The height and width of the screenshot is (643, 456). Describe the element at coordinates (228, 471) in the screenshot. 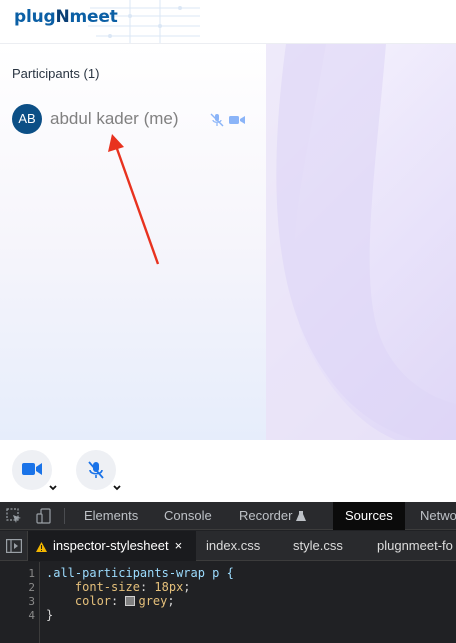

I see `control-bar` at that location.